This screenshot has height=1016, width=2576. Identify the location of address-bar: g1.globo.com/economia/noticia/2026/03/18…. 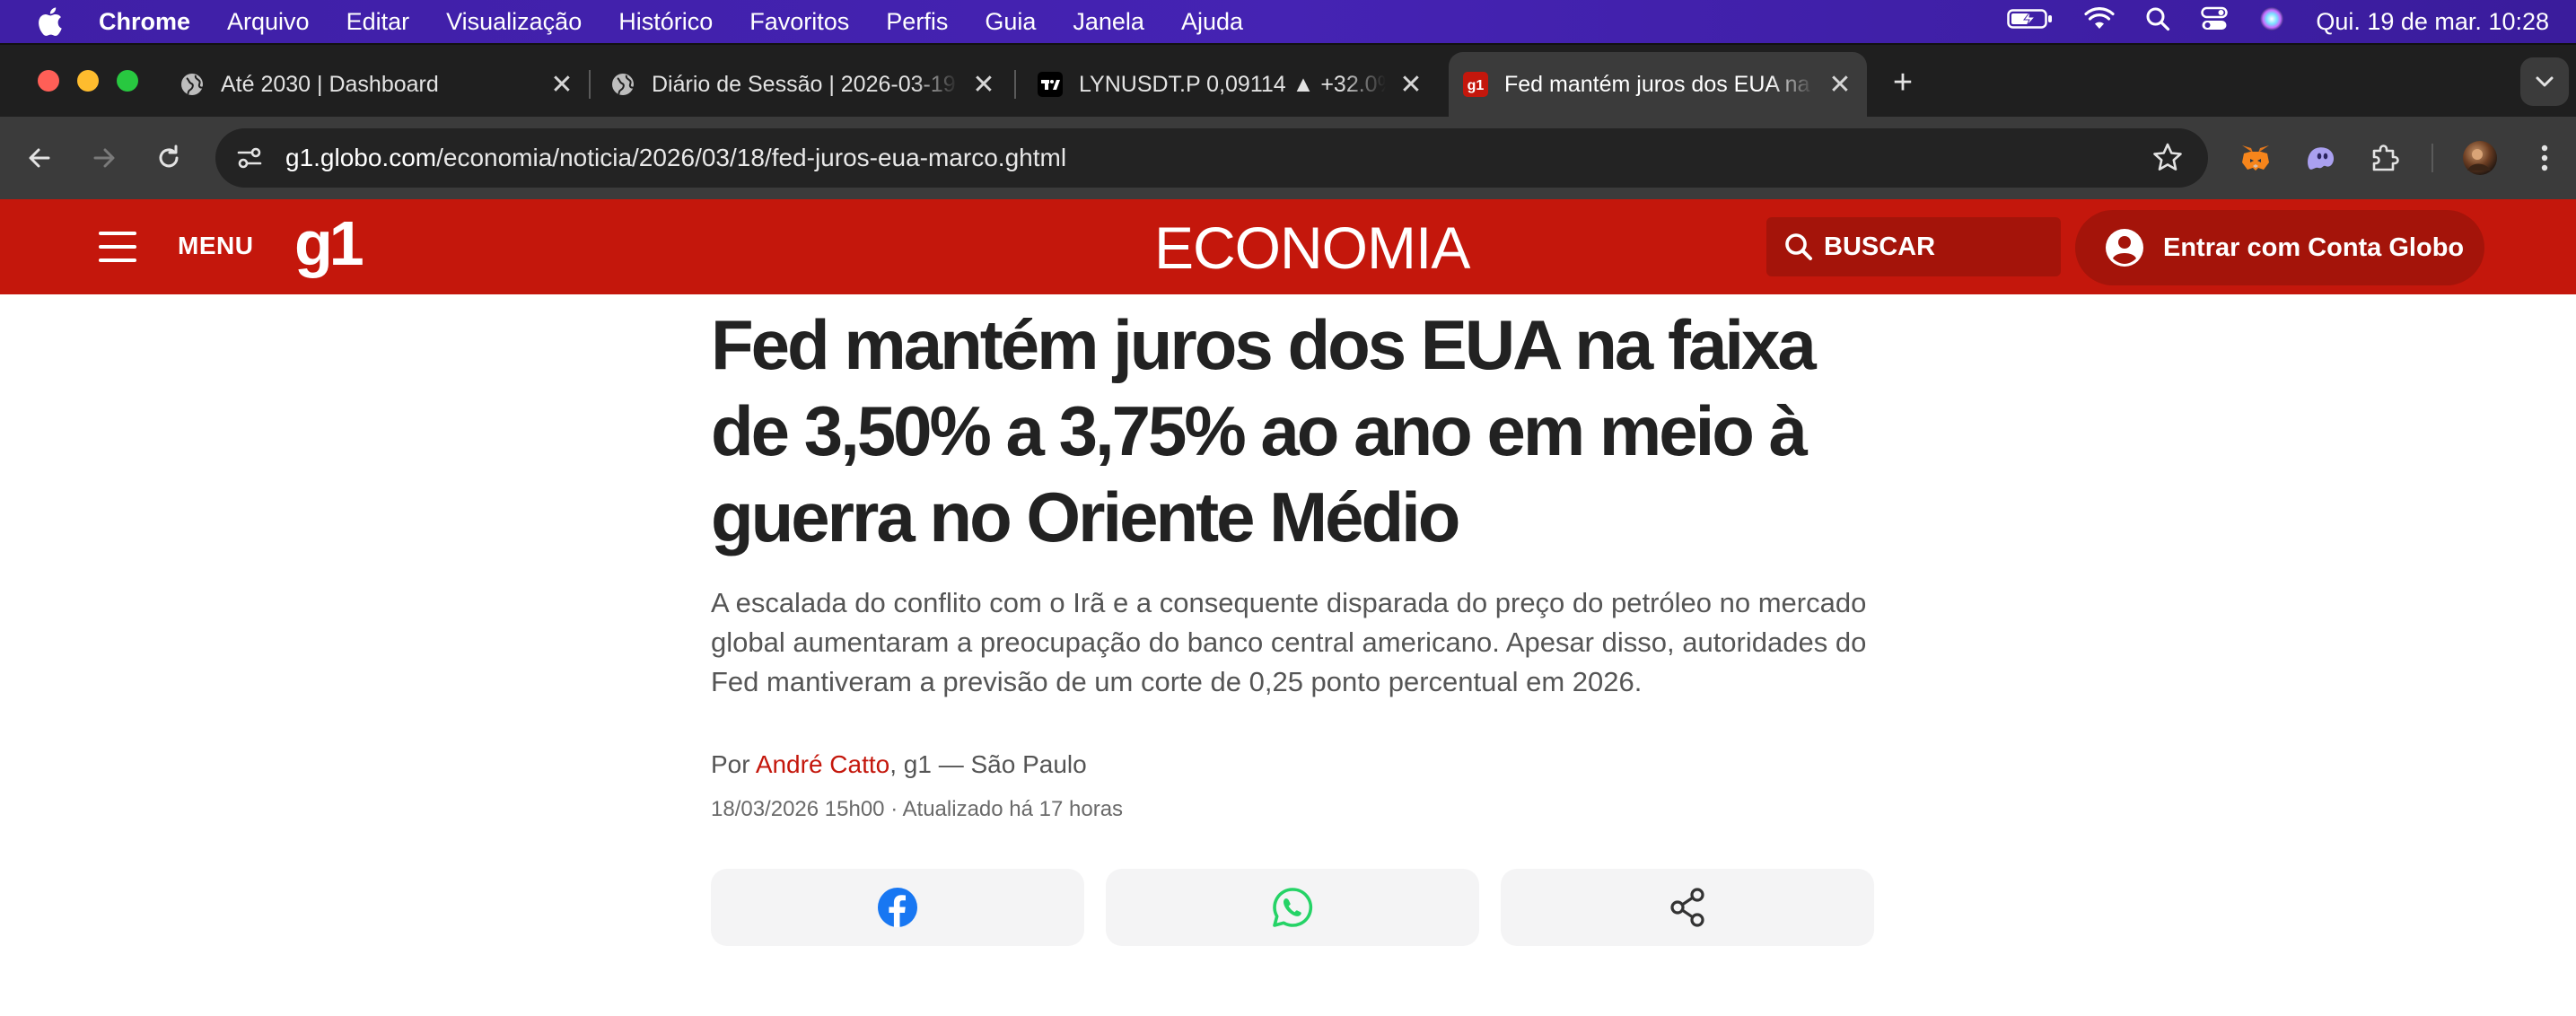
(1211, 158).